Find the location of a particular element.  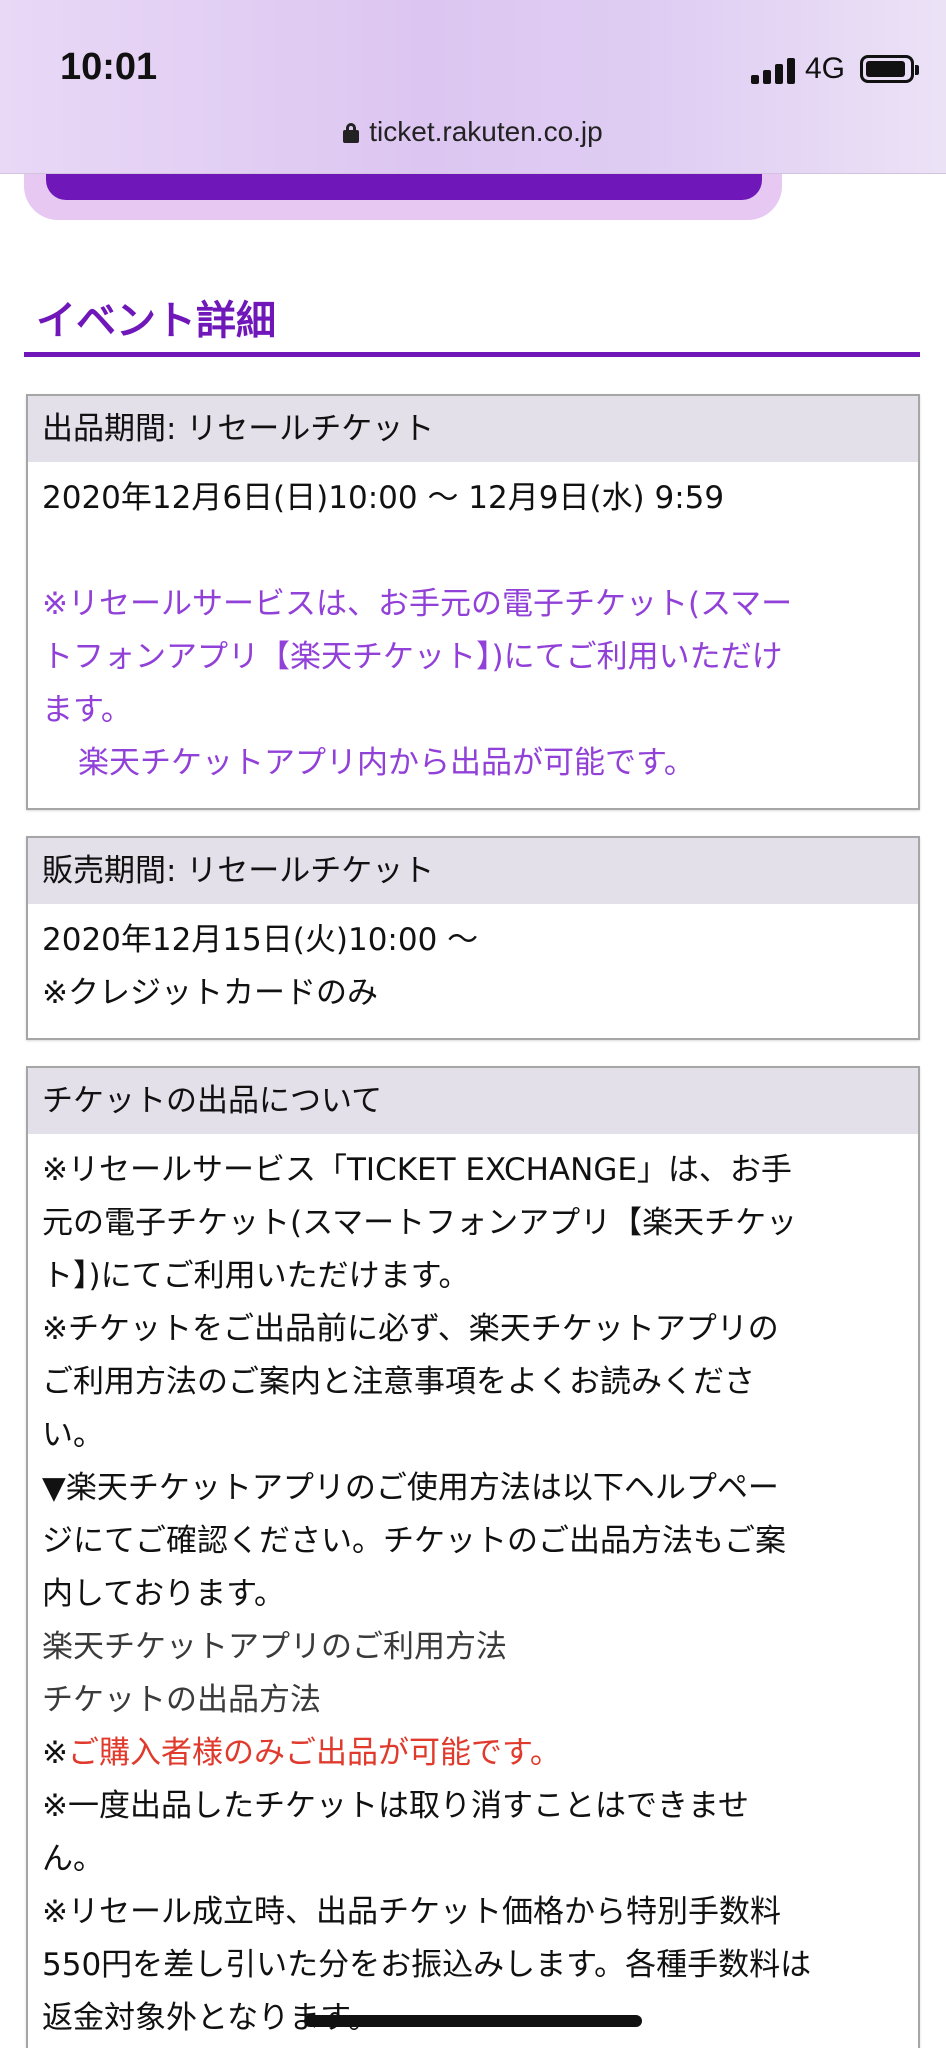

info-line: い。 is located at coordinates (73, 1435).